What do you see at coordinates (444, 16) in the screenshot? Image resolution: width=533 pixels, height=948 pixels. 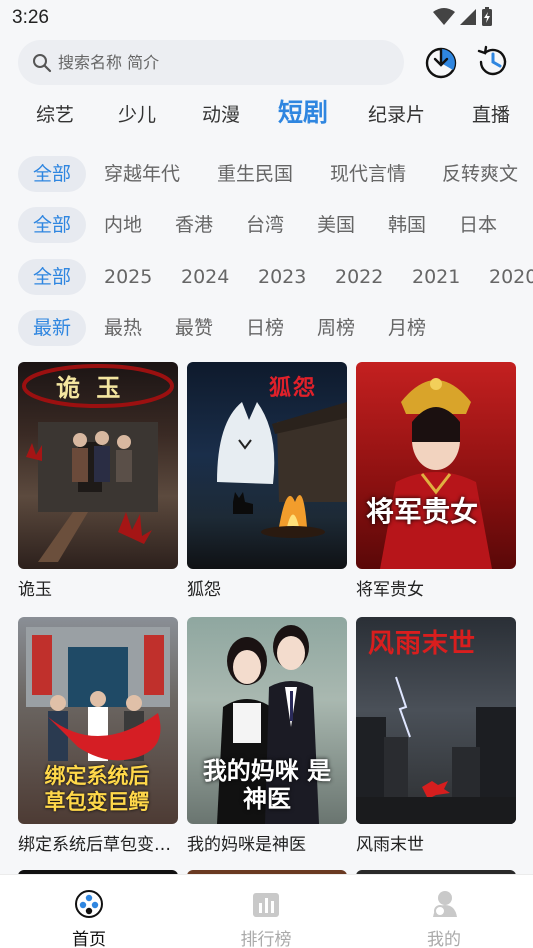 I see `wifi-icon` at bounding box center [444, 16].